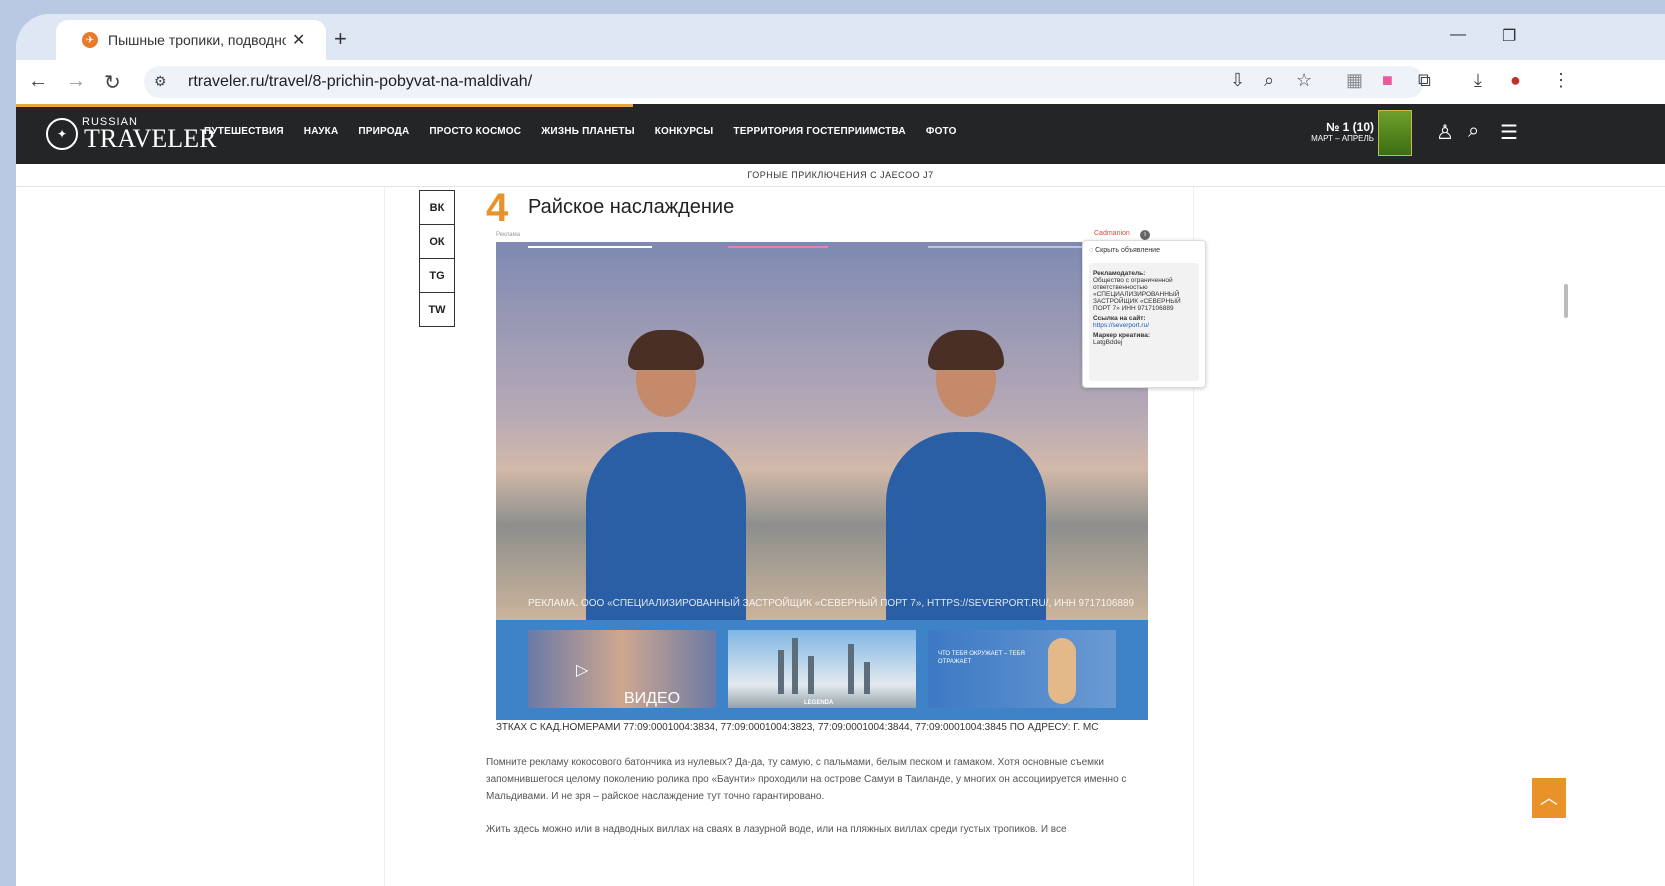  I want to click on video-thumbnail: ВИДЕО ▷, so click(622, 669).